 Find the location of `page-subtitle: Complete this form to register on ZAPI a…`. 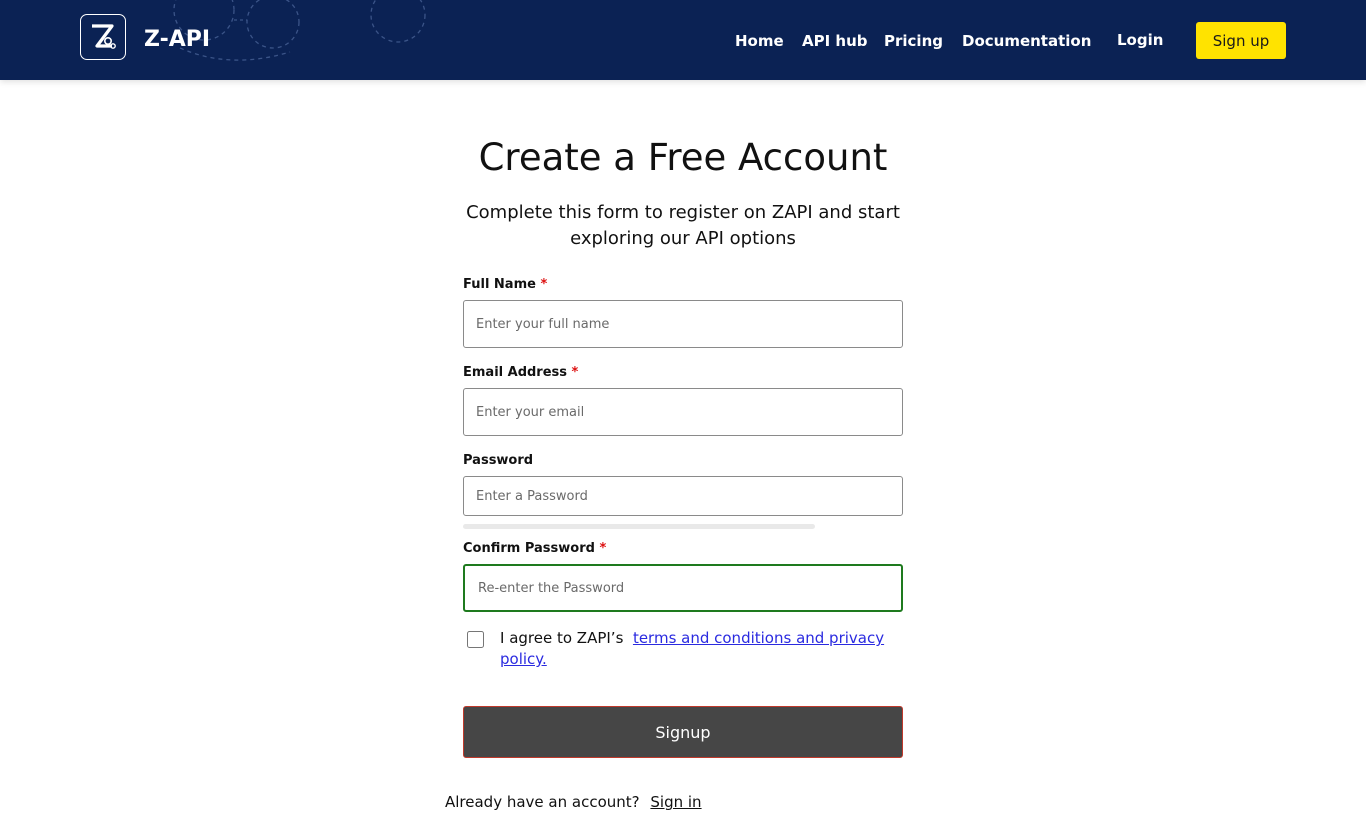

page-subtitle: Complete this form to register on ZAPI a… is located at coordinates (683, 225).